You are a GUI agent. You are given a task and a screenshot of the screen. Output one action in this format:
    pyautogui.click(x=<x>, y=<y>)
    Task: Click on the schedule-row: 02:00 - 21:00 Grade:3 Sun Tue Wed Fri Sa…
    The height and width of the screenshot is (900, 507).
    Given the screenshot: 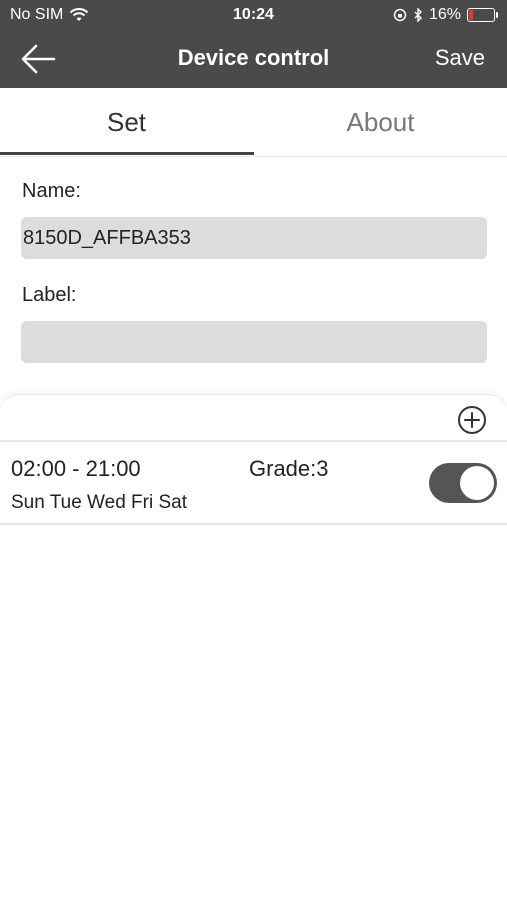 What is the action you would take?
    pyautogui.click(x=253, y=482)
    